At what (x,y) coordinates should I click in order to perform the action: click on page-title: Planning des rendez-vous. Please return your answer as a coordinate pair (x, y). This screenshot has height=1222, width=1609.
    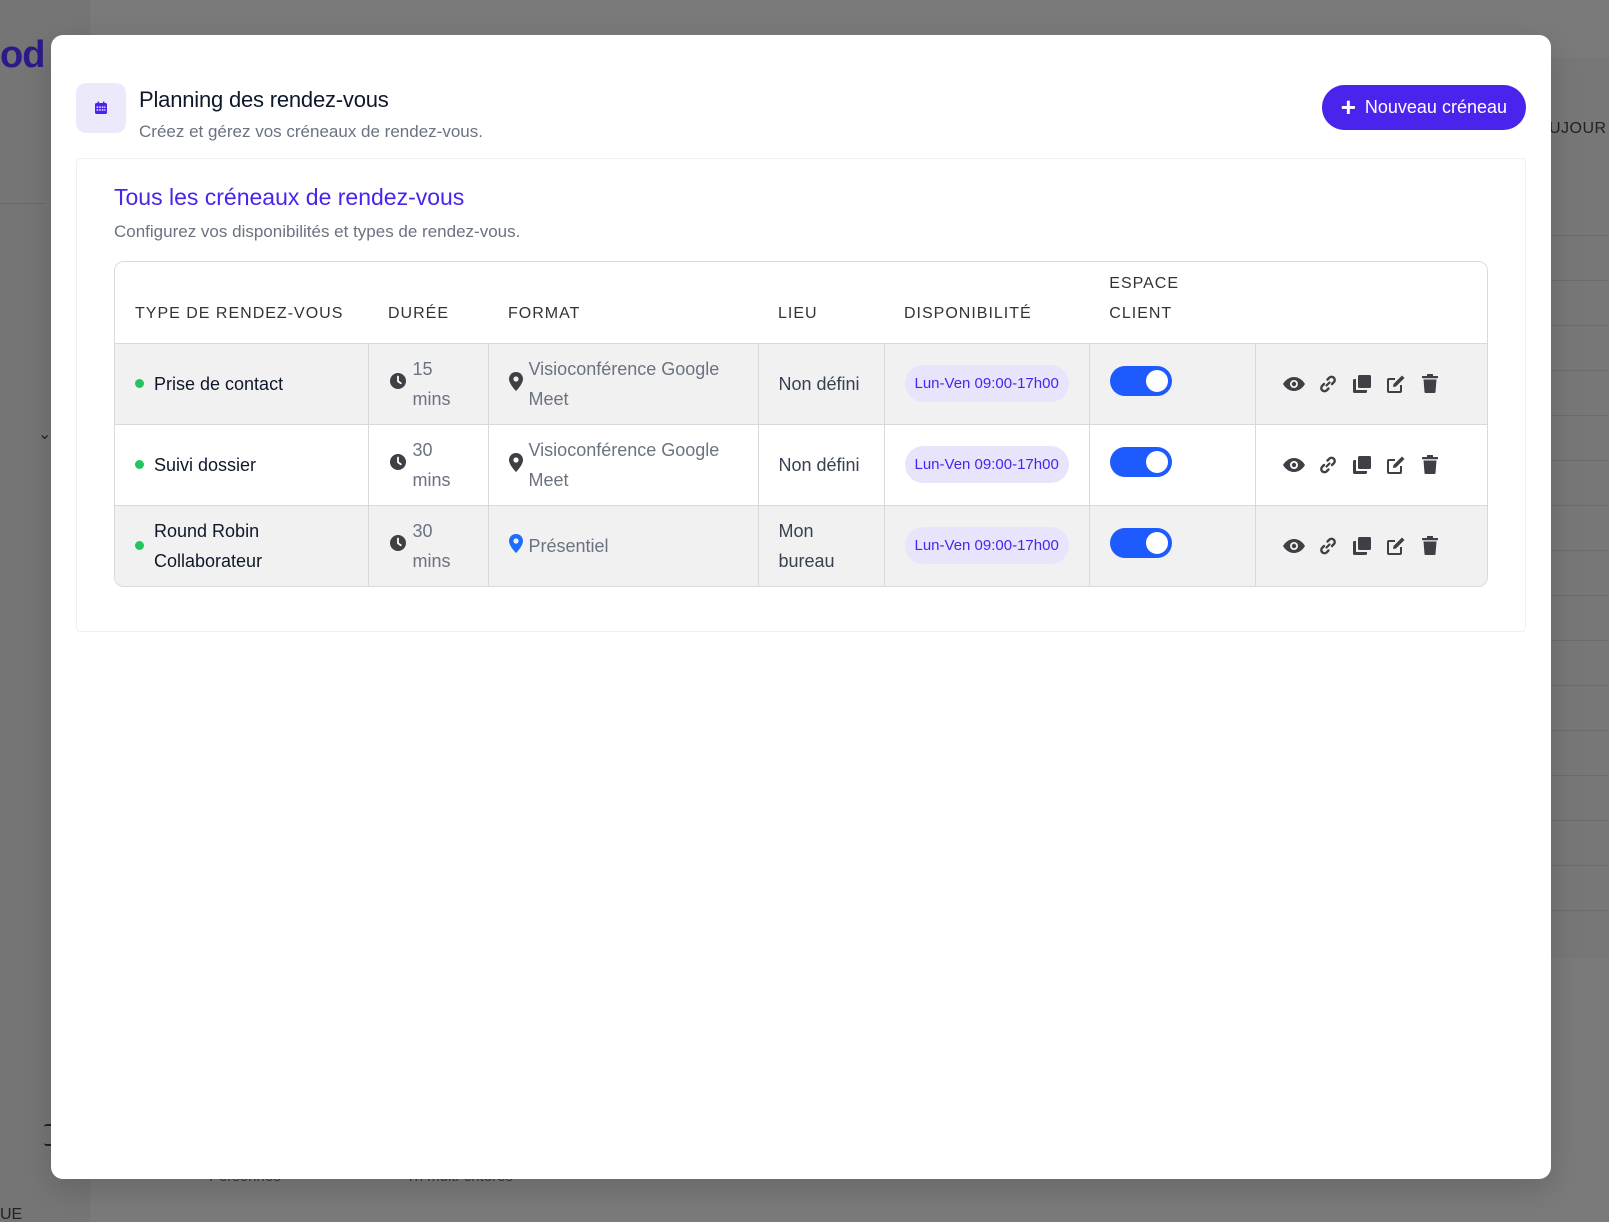
    Looking at the image, I should click on (264, 99).